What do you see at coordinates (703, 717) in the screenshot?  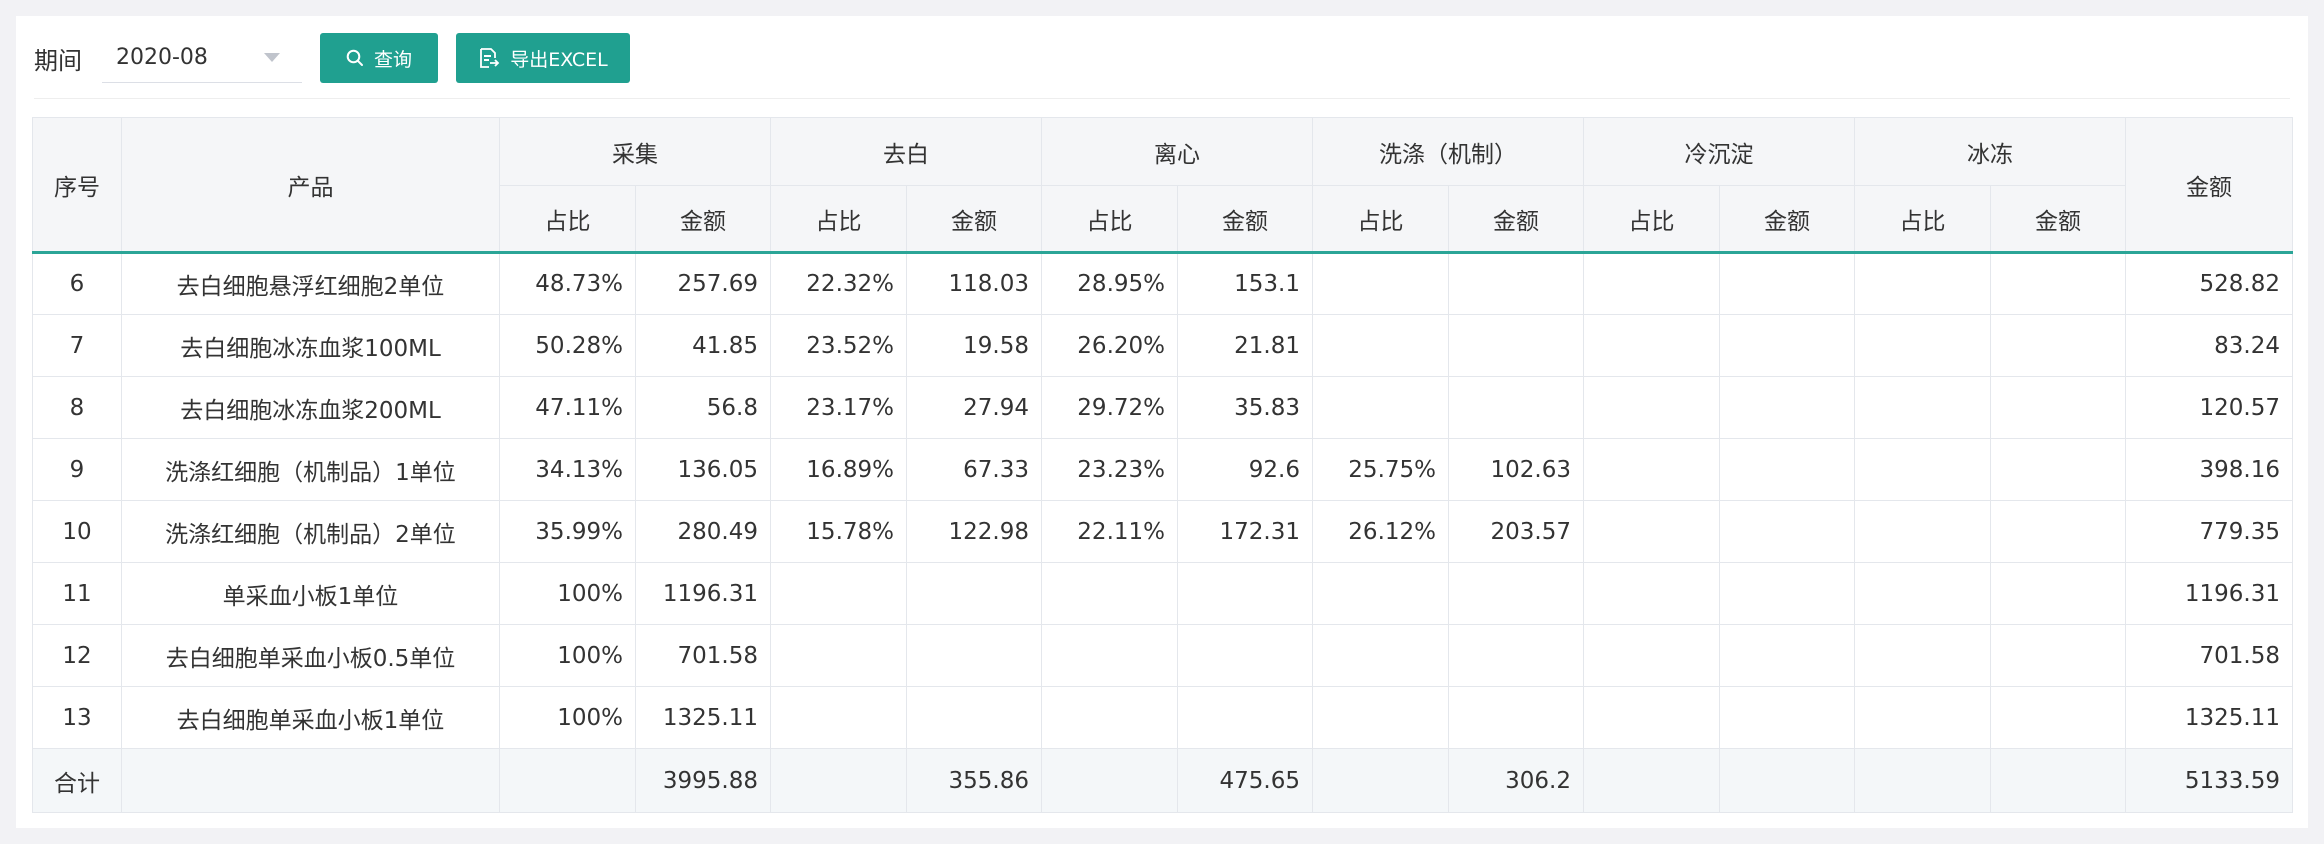 I see `cell-collect-amount: 1325.11` at bounding box center [703, 717].